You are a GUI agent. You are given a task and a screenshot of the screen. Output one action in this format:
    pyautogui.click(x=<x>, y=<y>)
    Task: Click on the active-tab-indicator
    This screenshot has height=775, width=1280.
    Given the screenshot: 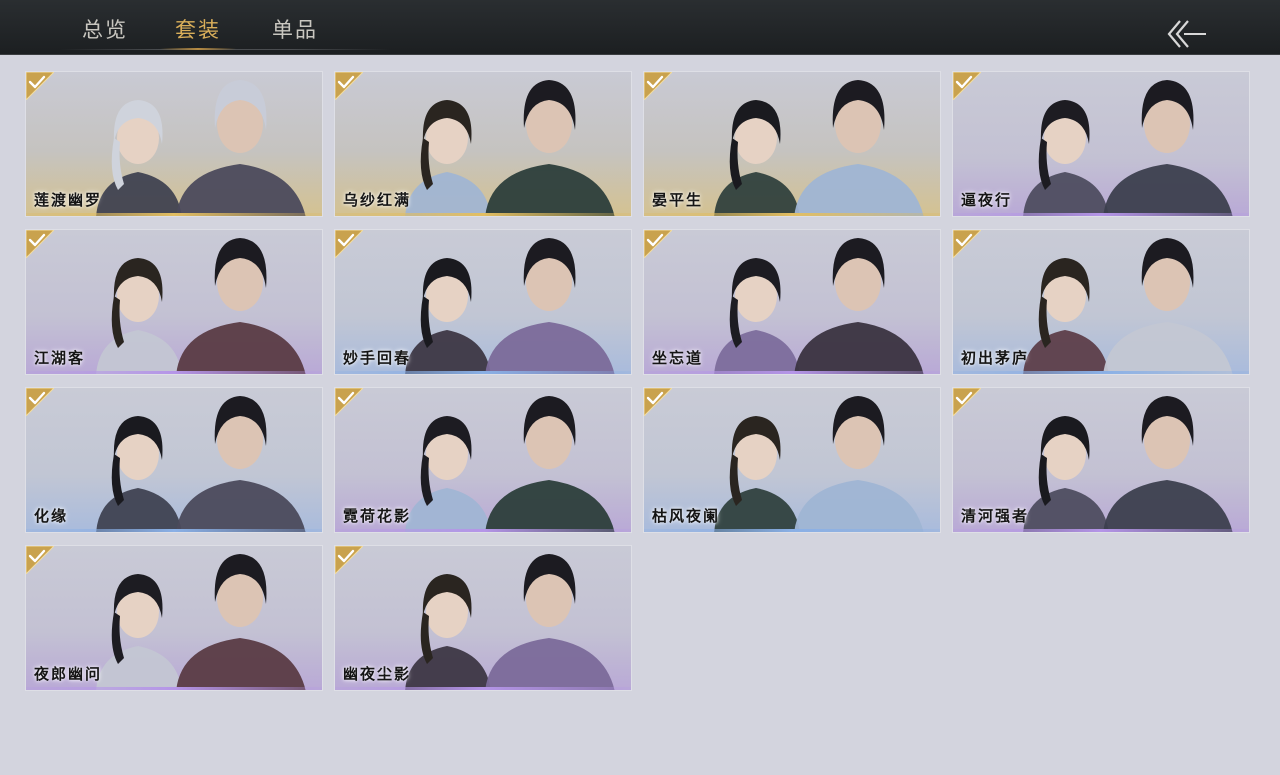 What is the action you would take?
    pyautogui.click(x=198, y=49)
    